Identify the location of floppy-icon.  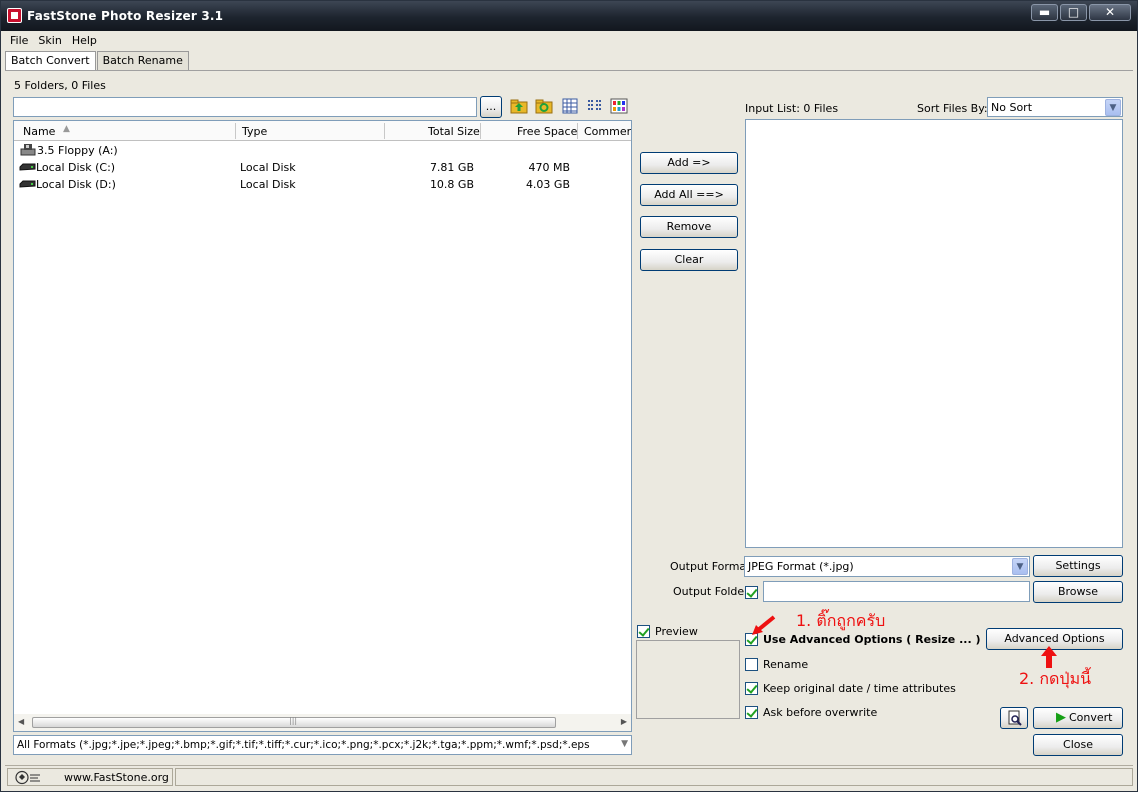
(28, 150).